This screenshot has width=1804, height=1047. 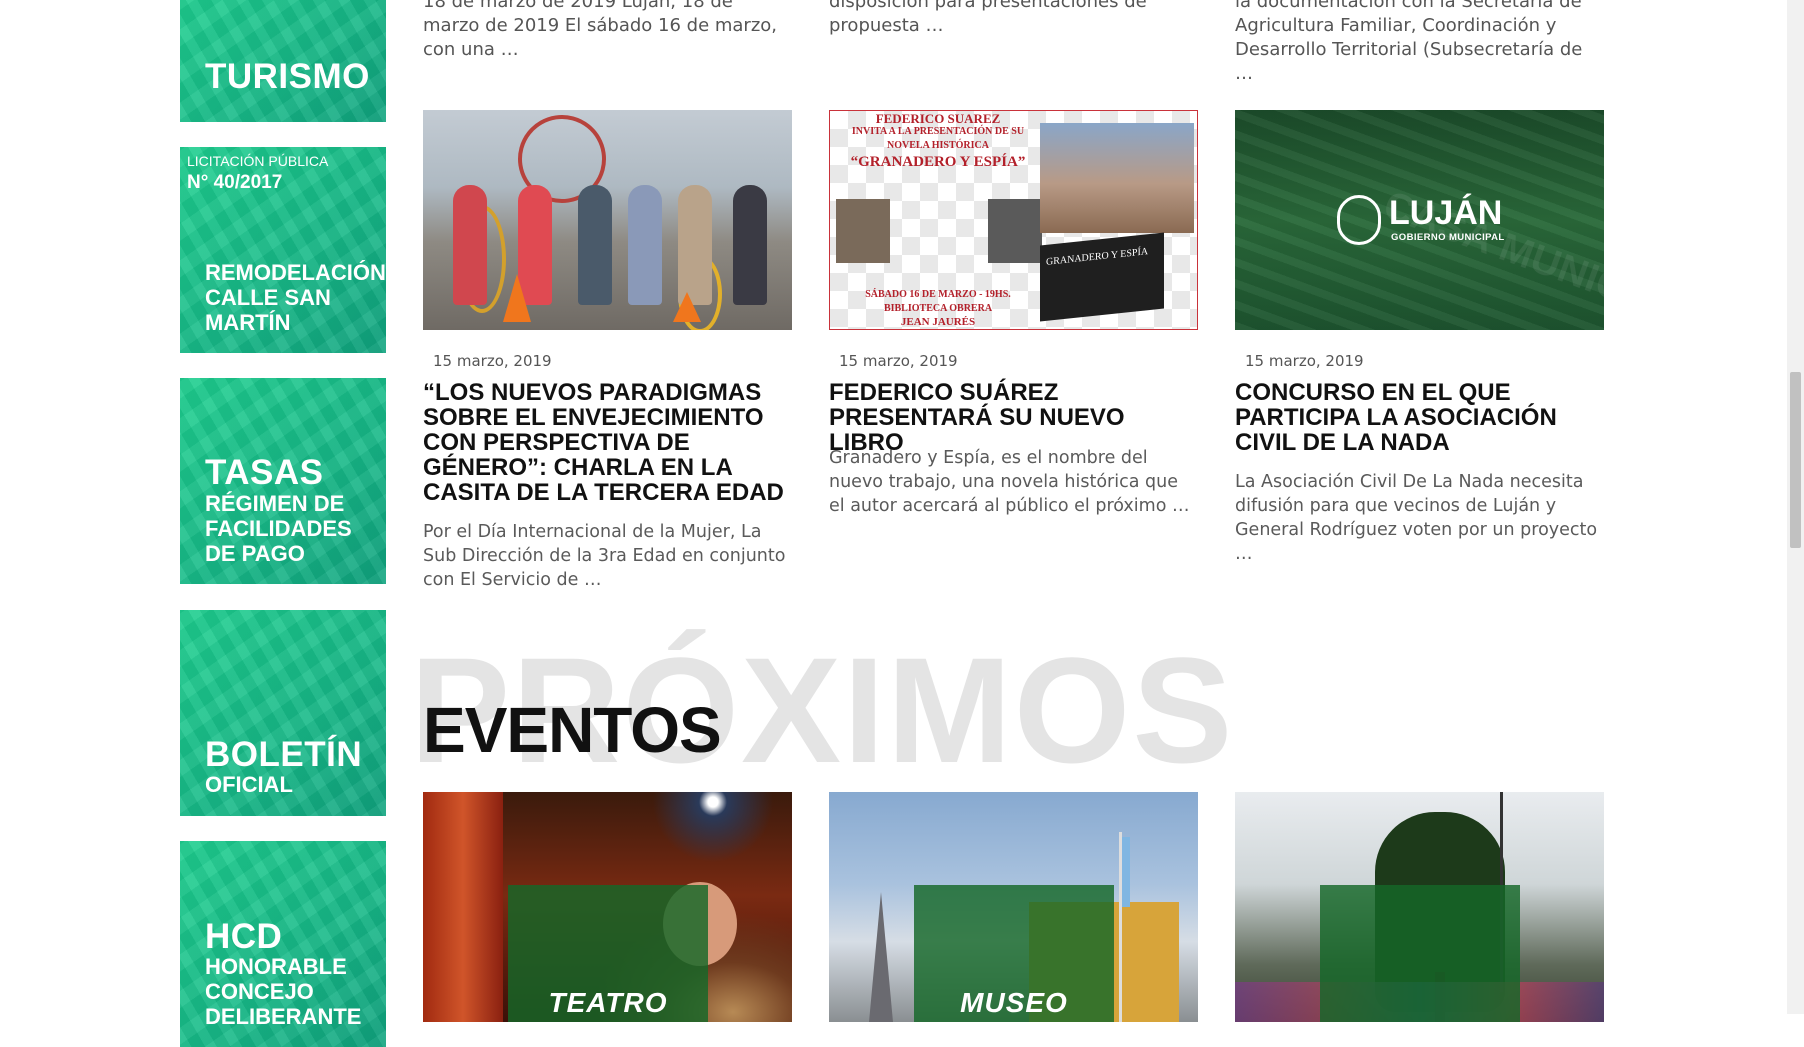 What do you see at coordinates (1117, 178) in the screenshot?
I see `flyer-landscape` at bounding box center [1117, 178].